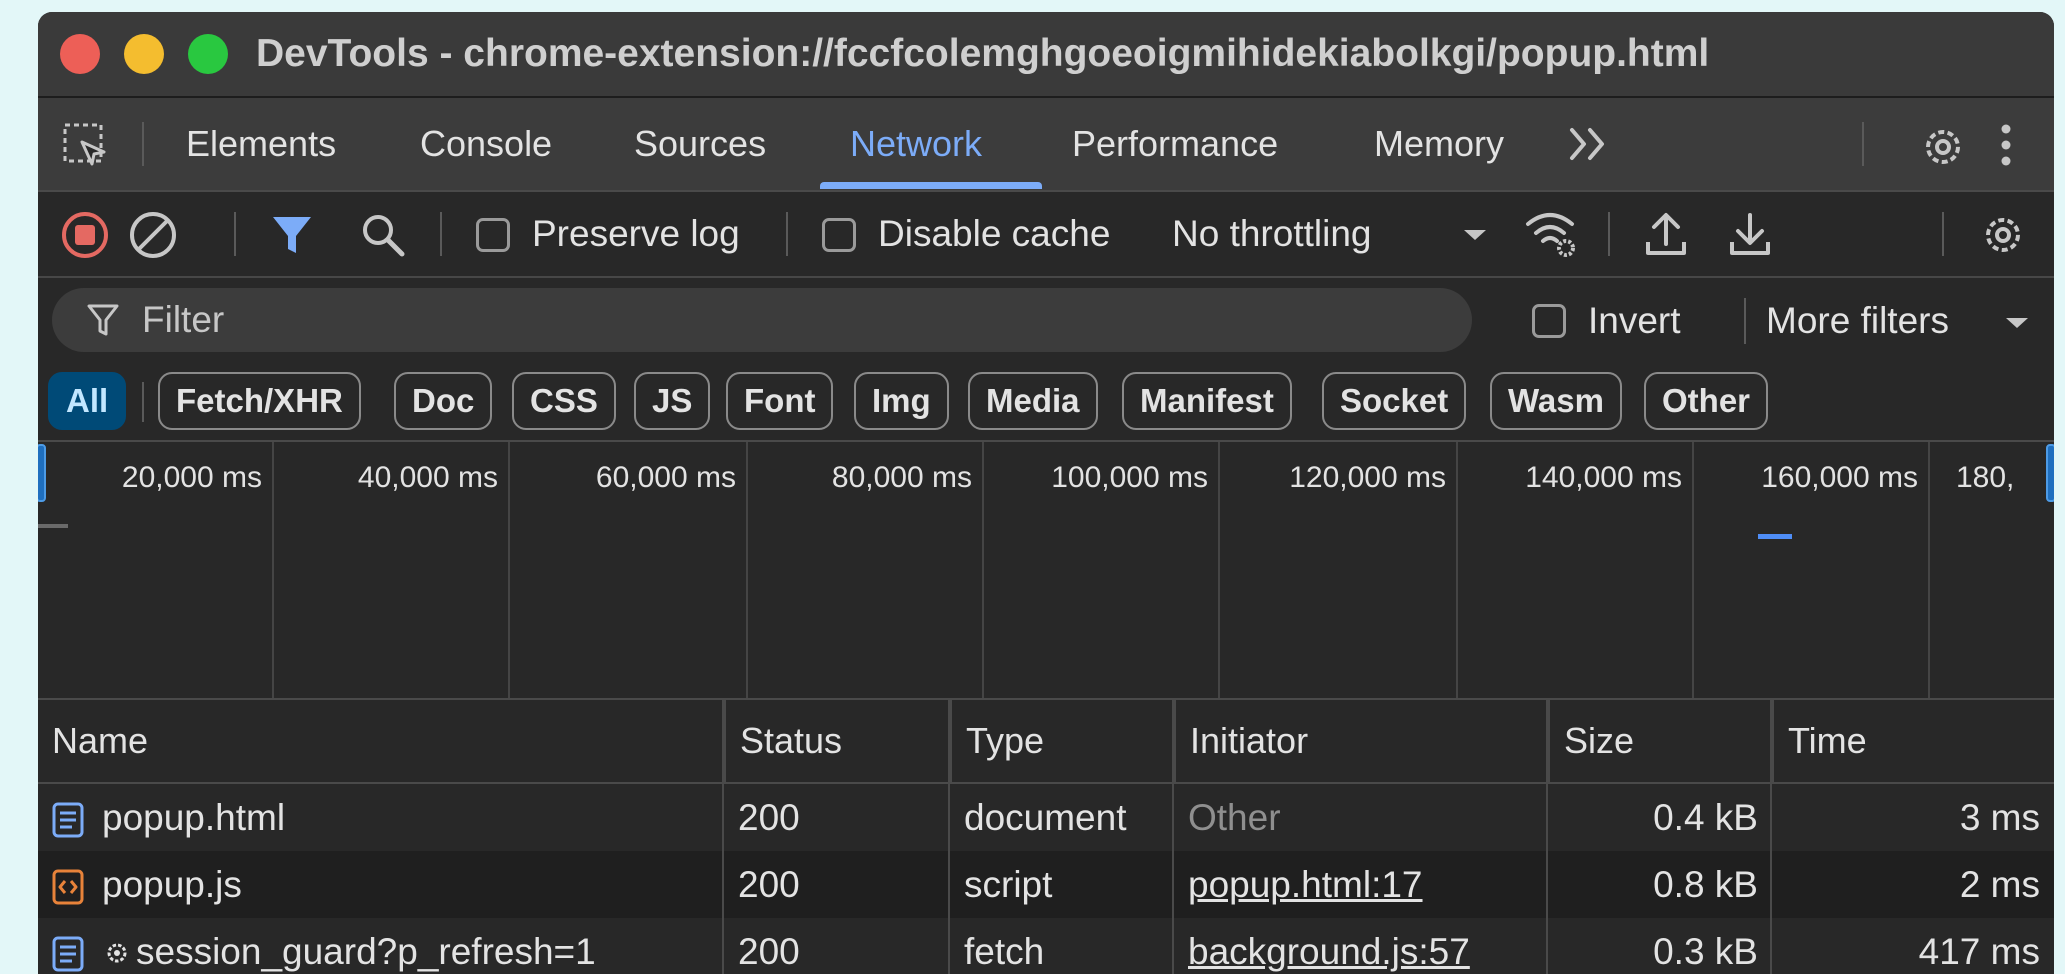 This screenshot has width=2065, height=974. I want to click on active-tab-indicator, so click(931, 185).